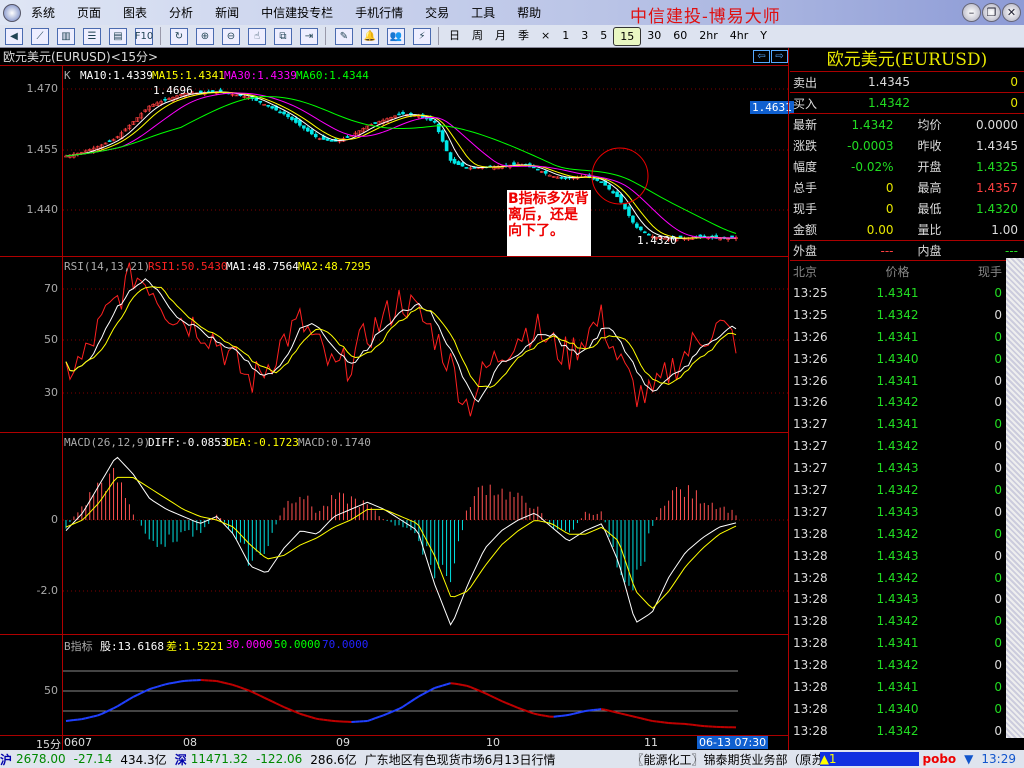  Describe the element at coordinates (929, 146) in the screenshot. I see `stat-label: 昨收` at that location.